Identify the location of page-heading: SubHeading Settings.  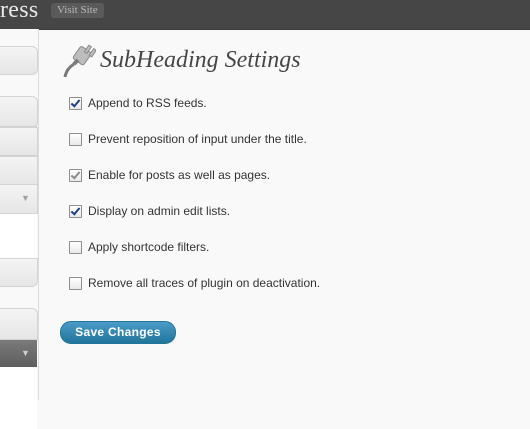
(181, 60).